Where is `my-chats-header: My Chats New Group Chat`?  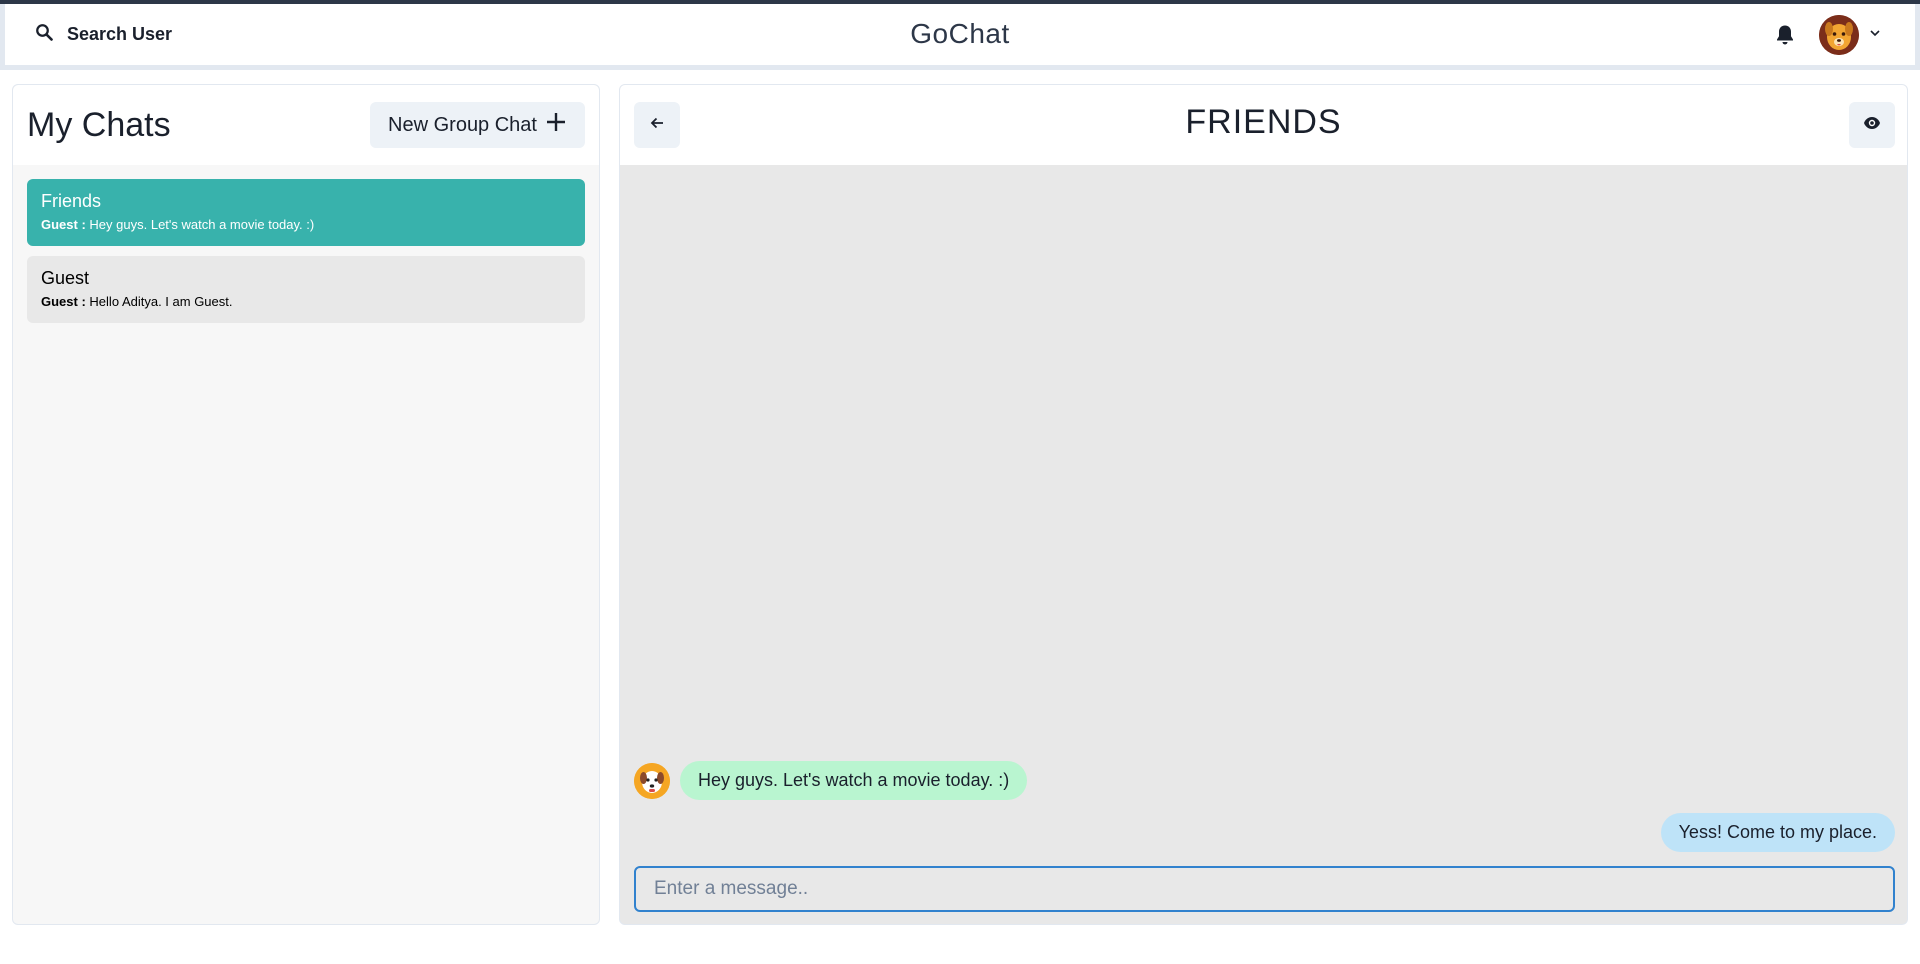 my-chats-header: My Chats New Group Chat is located at coordinates (306, 125).